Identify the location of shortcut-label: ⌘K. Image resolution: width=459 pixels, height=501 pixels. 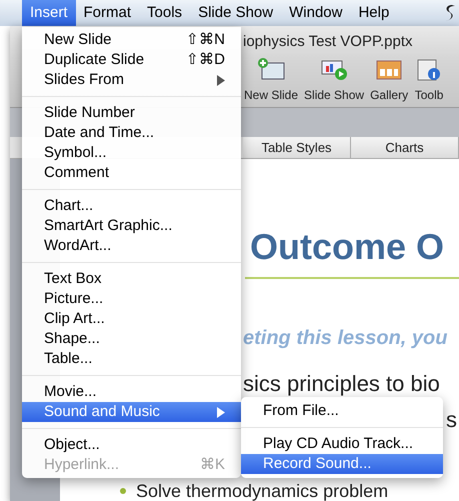
(212, 464).